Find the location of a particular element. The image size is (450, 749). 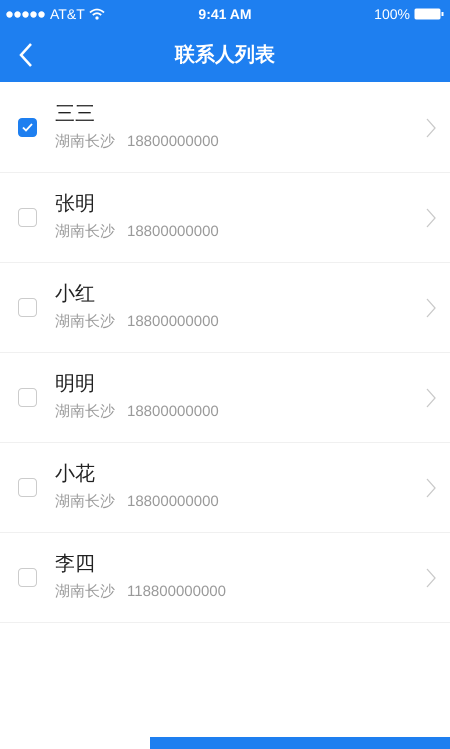

contact-phone: 118800000000 is located at coordinates (176, 592).